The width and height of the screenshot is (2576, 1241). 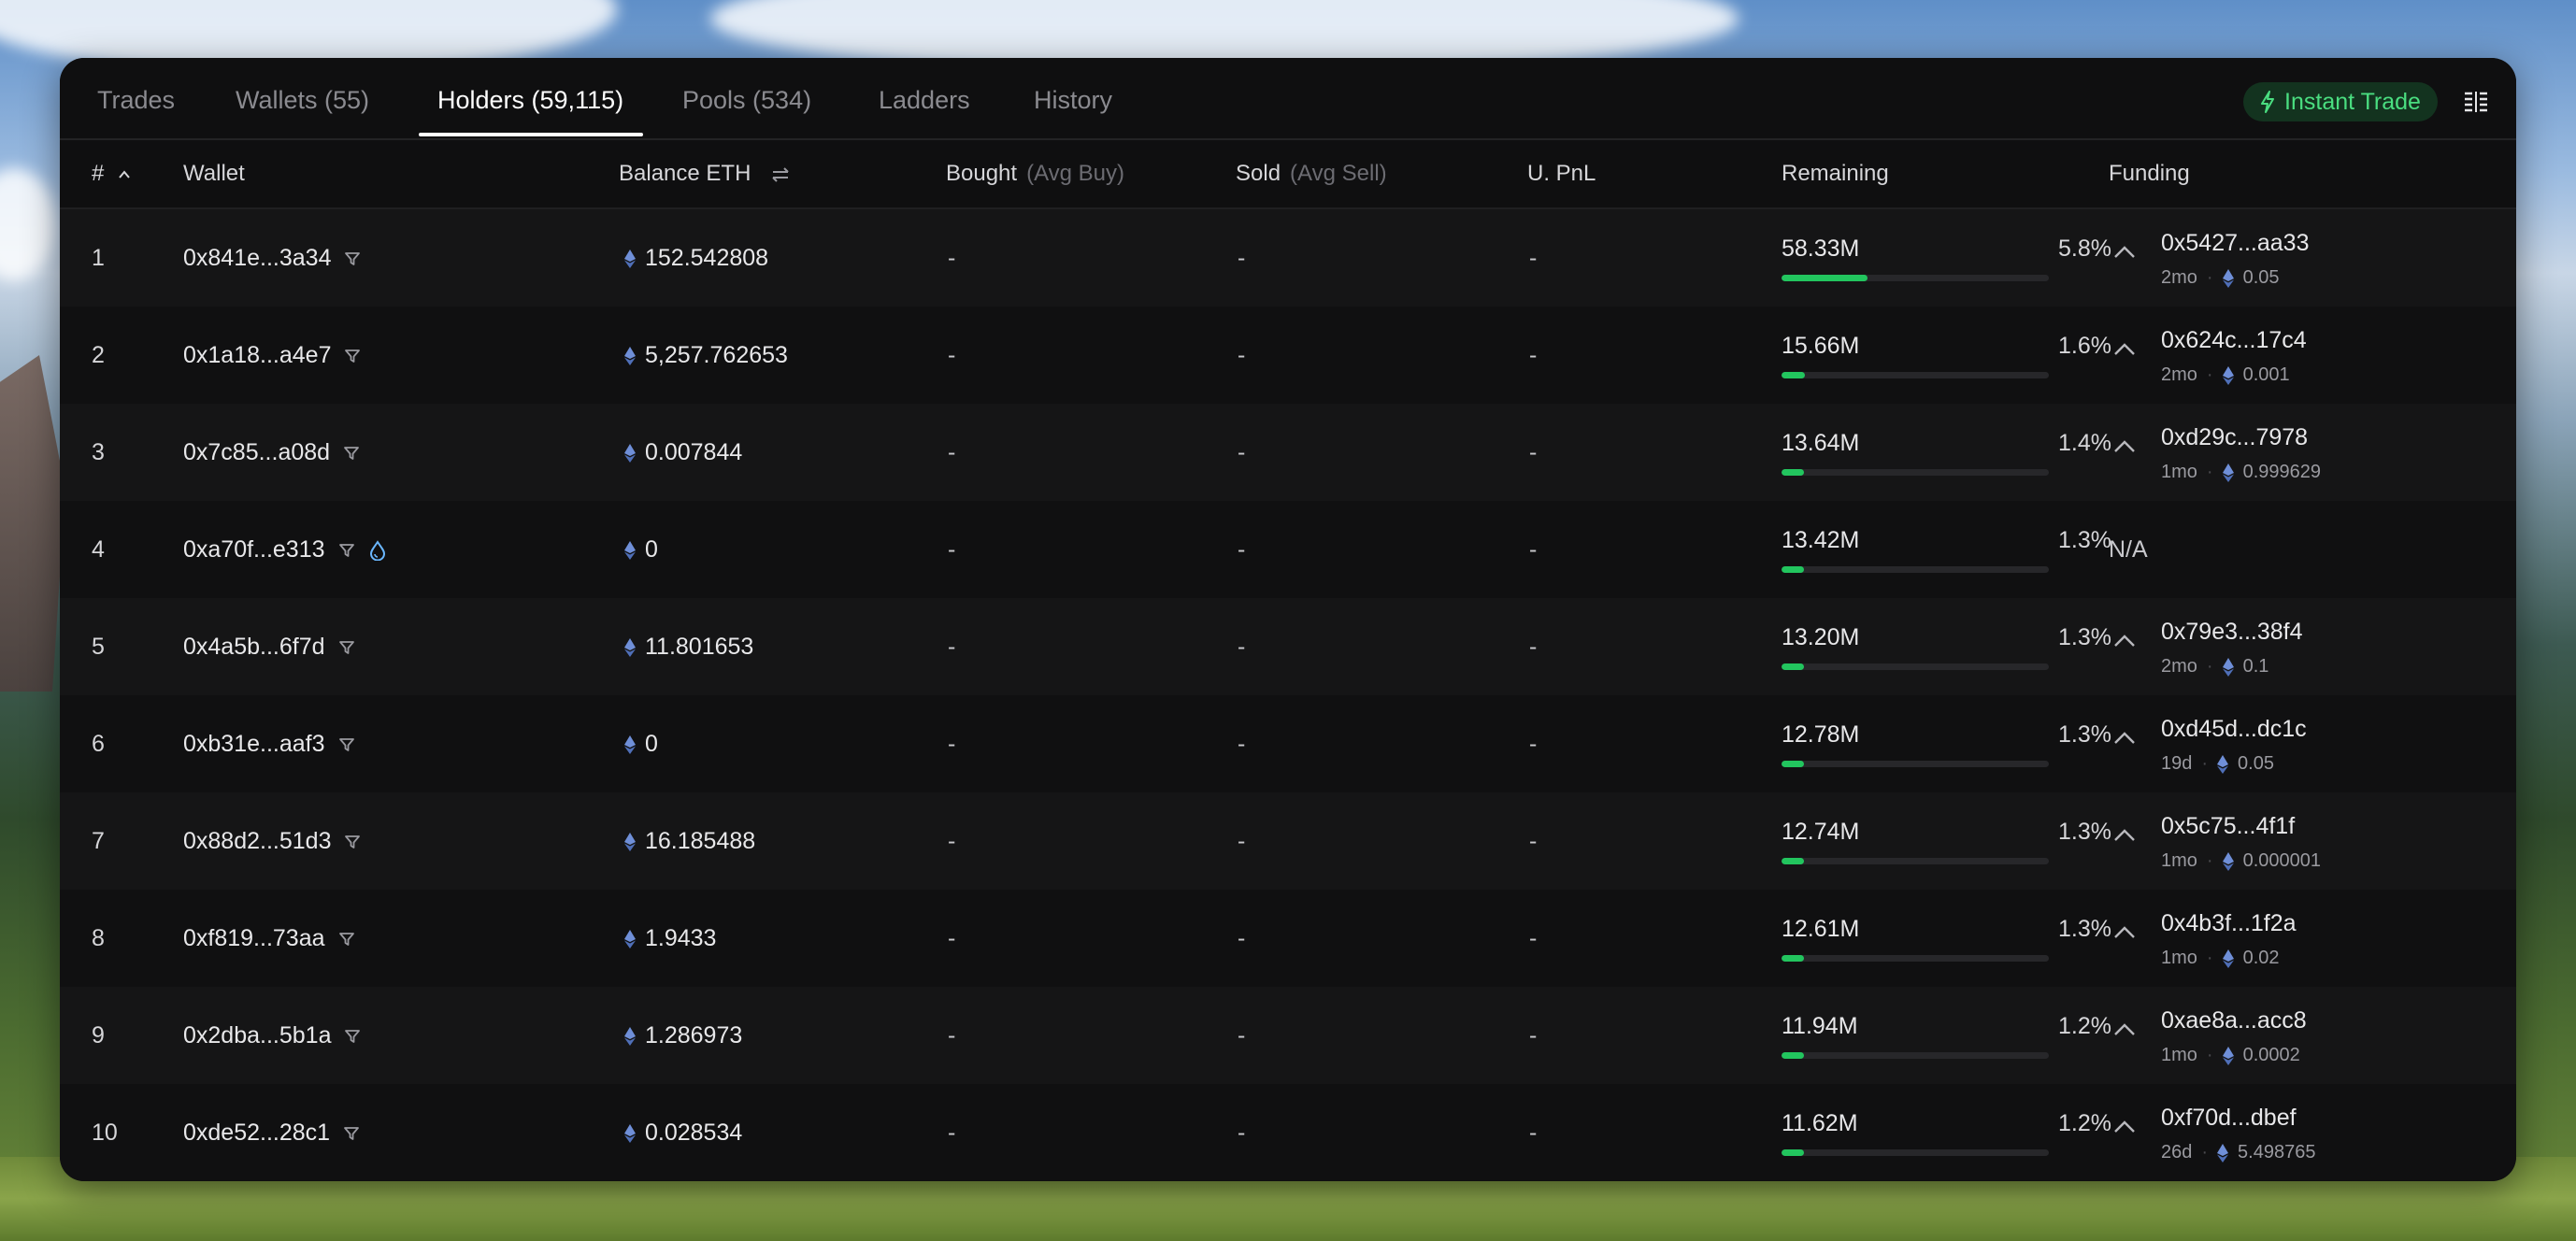 I want to click on tab-trades: Trades, so click(x=136, y=100).